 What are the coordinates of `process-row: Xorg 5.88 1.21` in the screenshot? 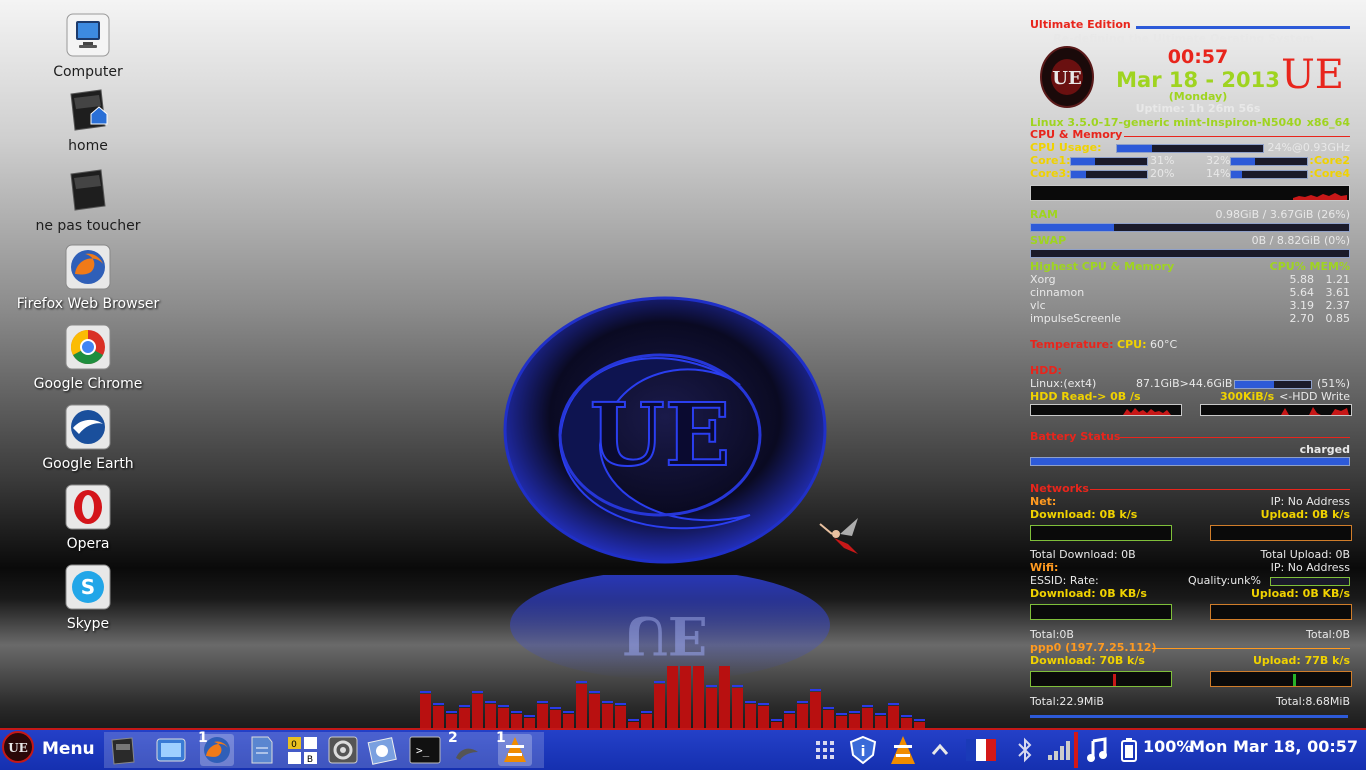 It's located at (1190, 279).